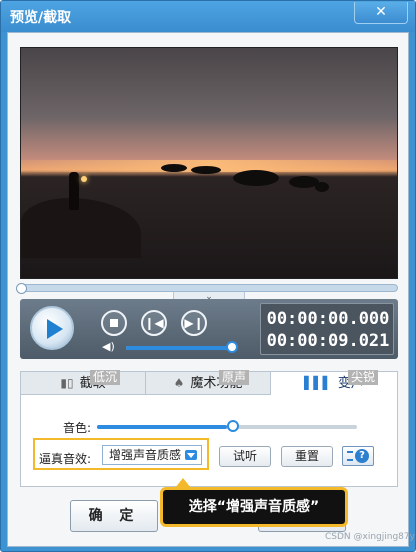 This screenshot has height=552, width=416. I want to click on pitch-label: 音色:, so click(77, 428).